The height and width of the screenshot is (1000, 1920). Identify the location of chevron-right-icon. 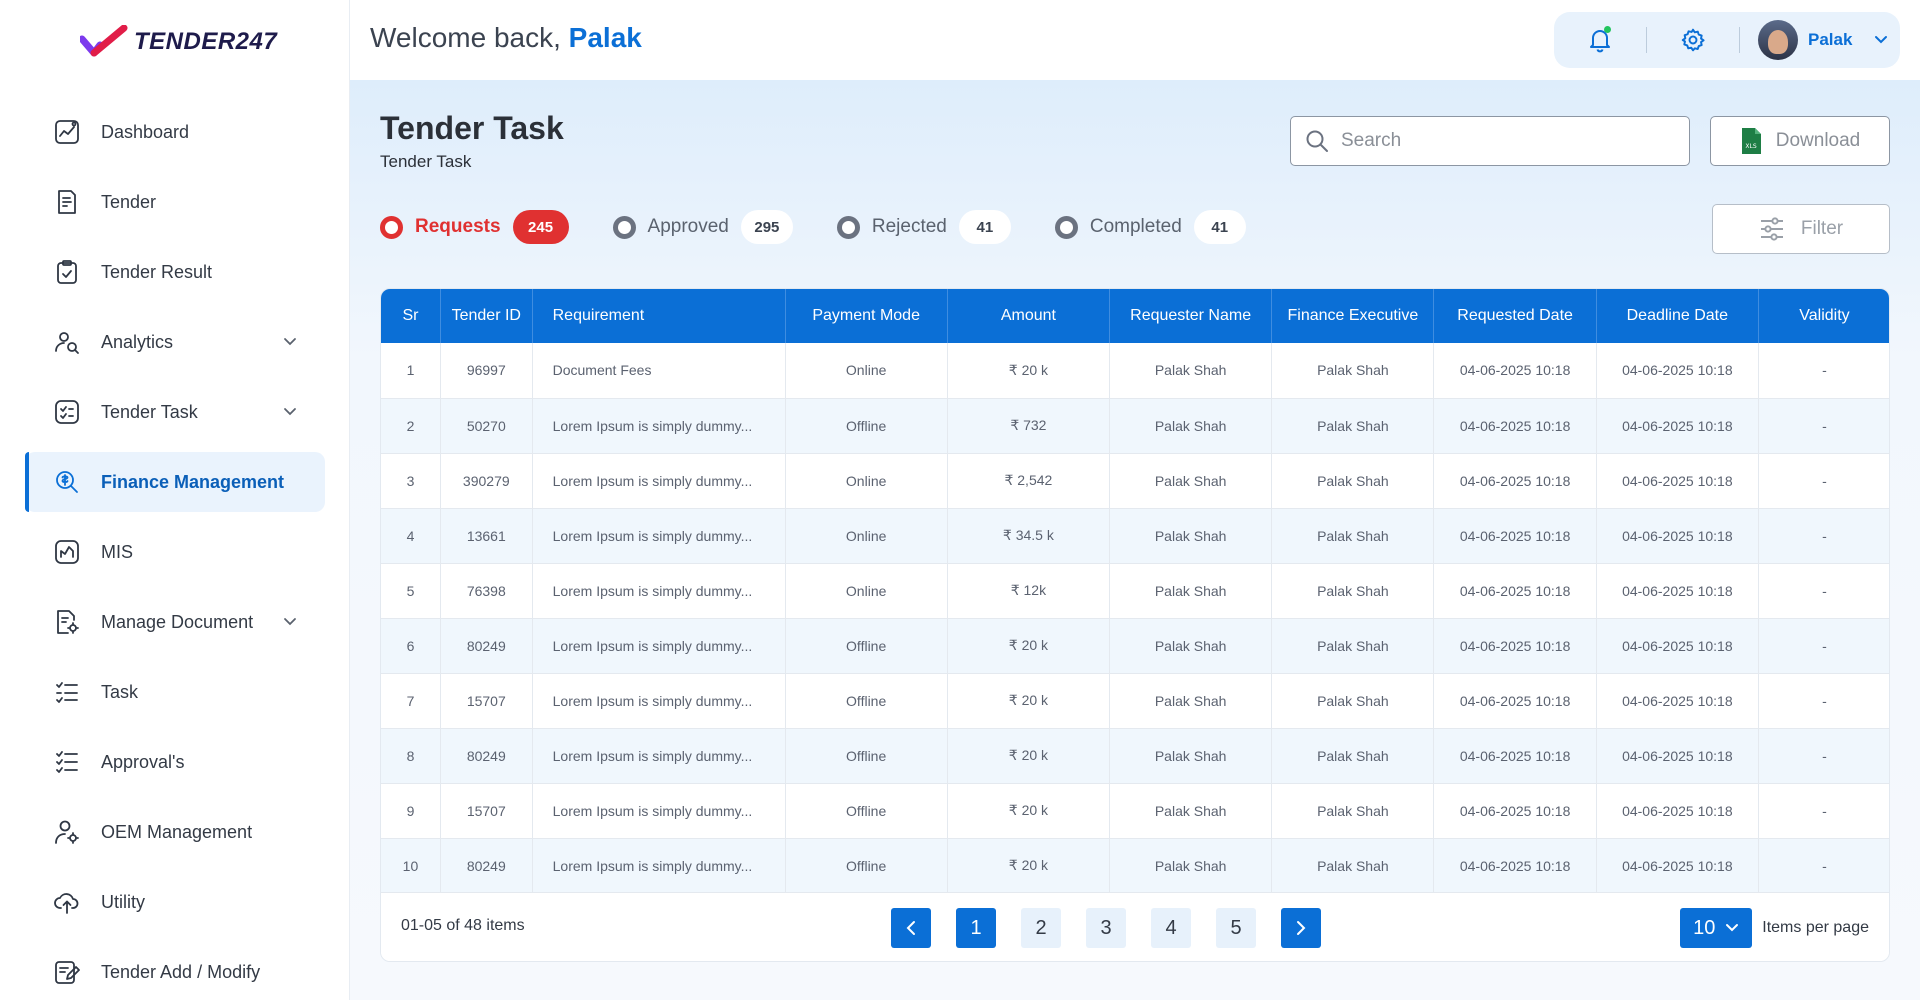
(1301, 928).